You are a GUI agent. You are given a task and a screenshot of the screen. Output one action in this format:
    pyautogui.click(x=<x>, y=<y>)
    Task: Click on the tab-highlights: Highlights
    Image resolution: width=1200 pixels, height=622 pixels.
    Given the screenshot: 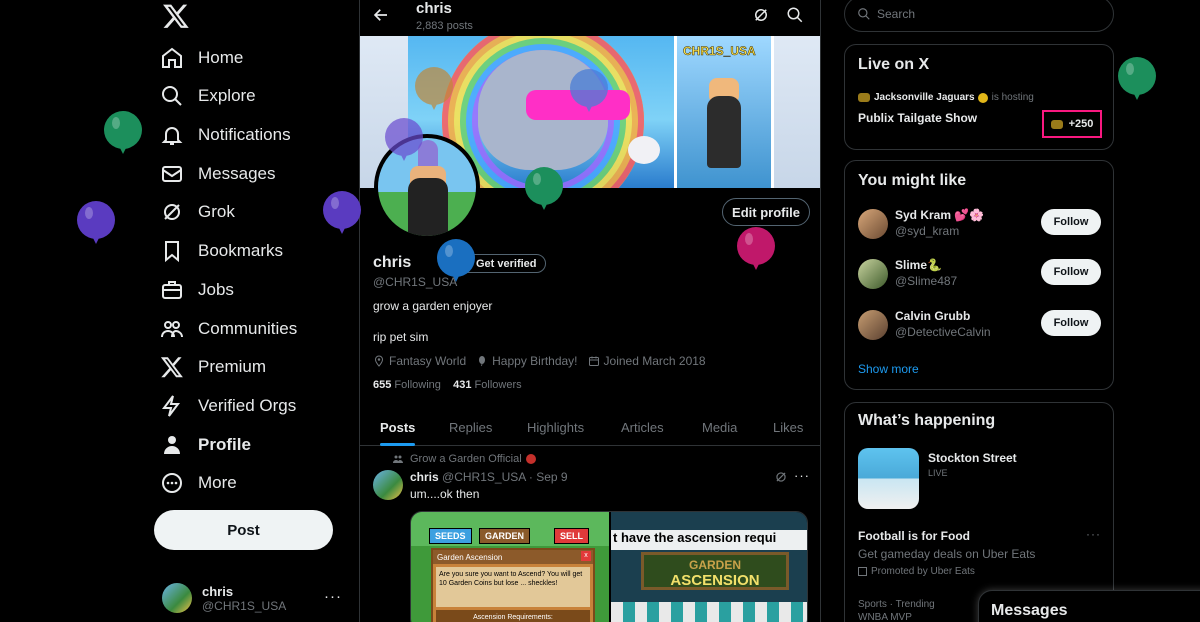 What is the action you would take?
    pyautogui.click(x=555, y=427)
    